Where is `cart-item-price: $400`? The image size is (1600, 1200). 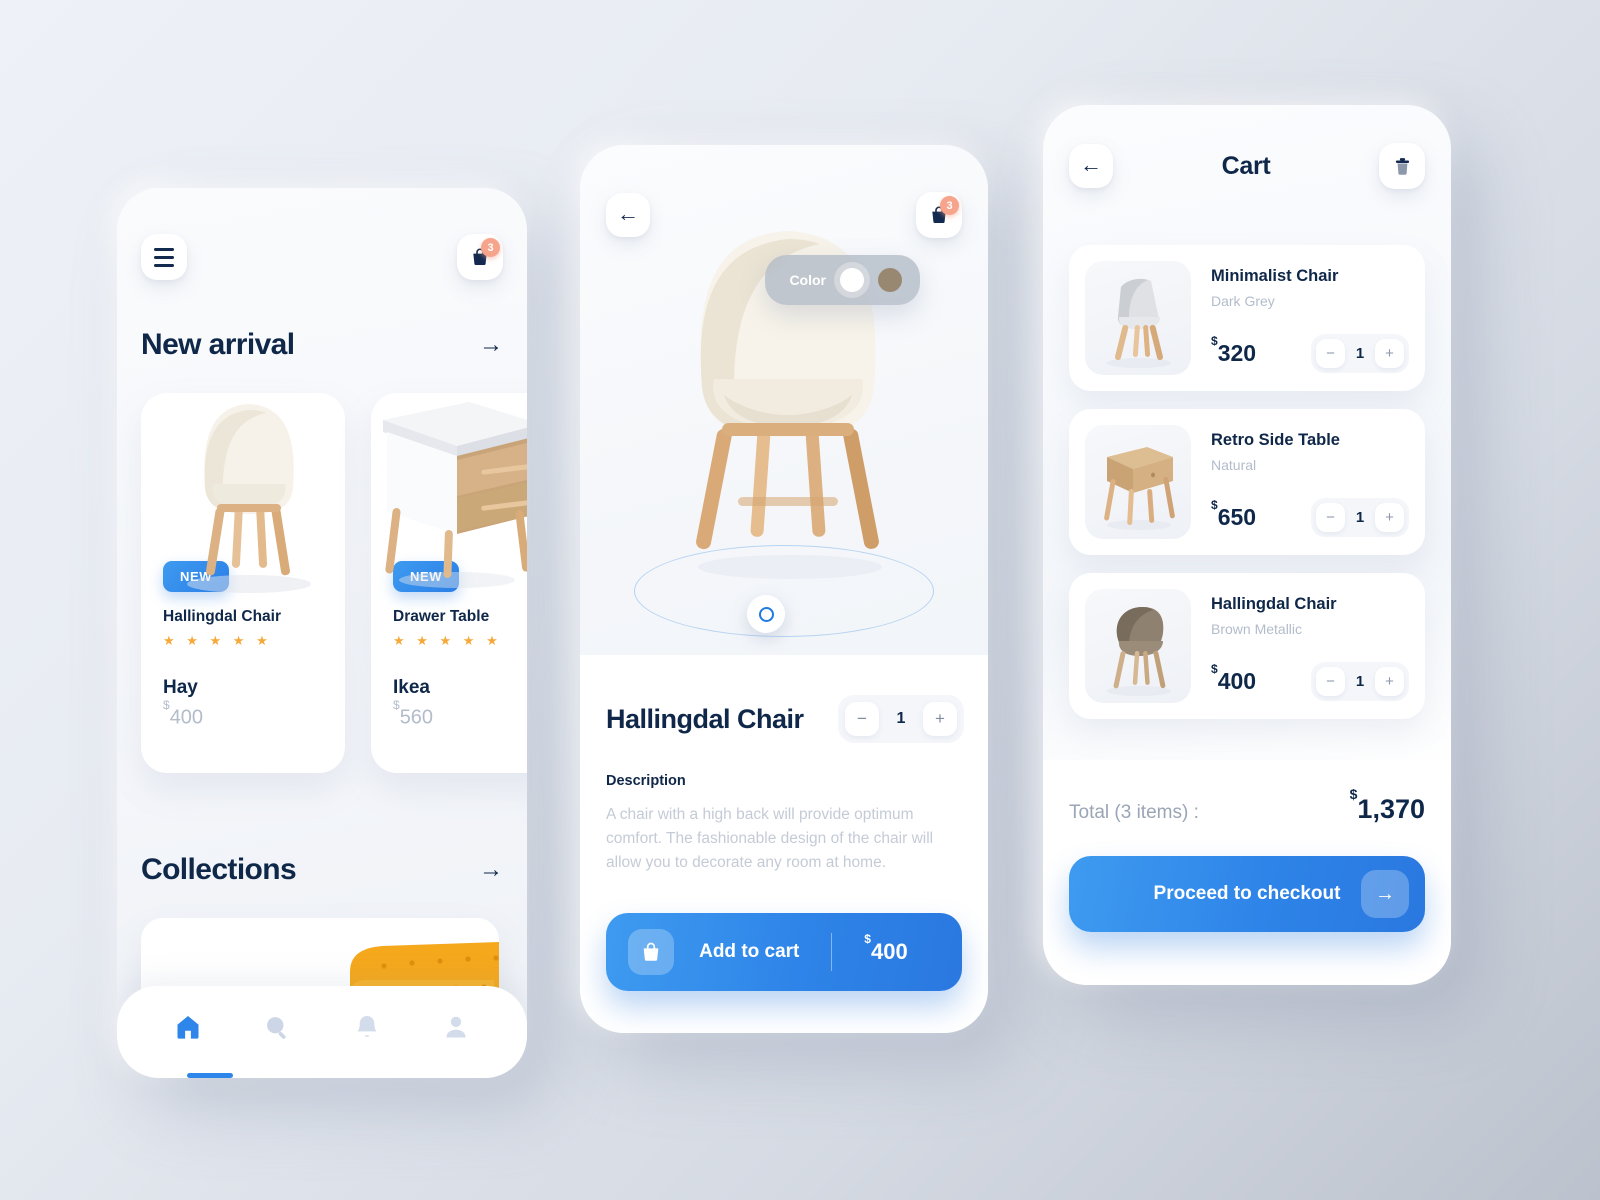
cart-item-price: $400 is located at coordinates (1234, 678).